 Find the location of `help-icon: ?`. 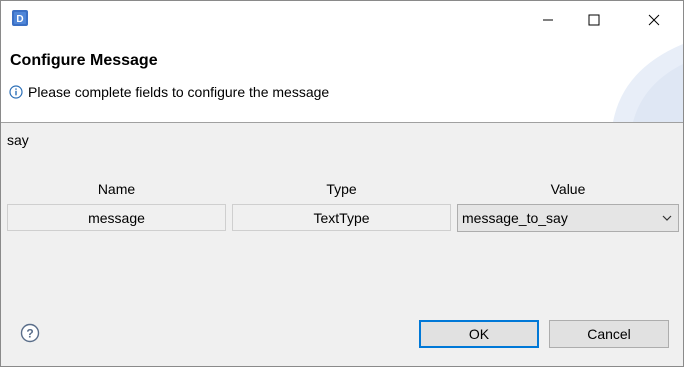

help-icon: ? is located at coordinates (30, 333).